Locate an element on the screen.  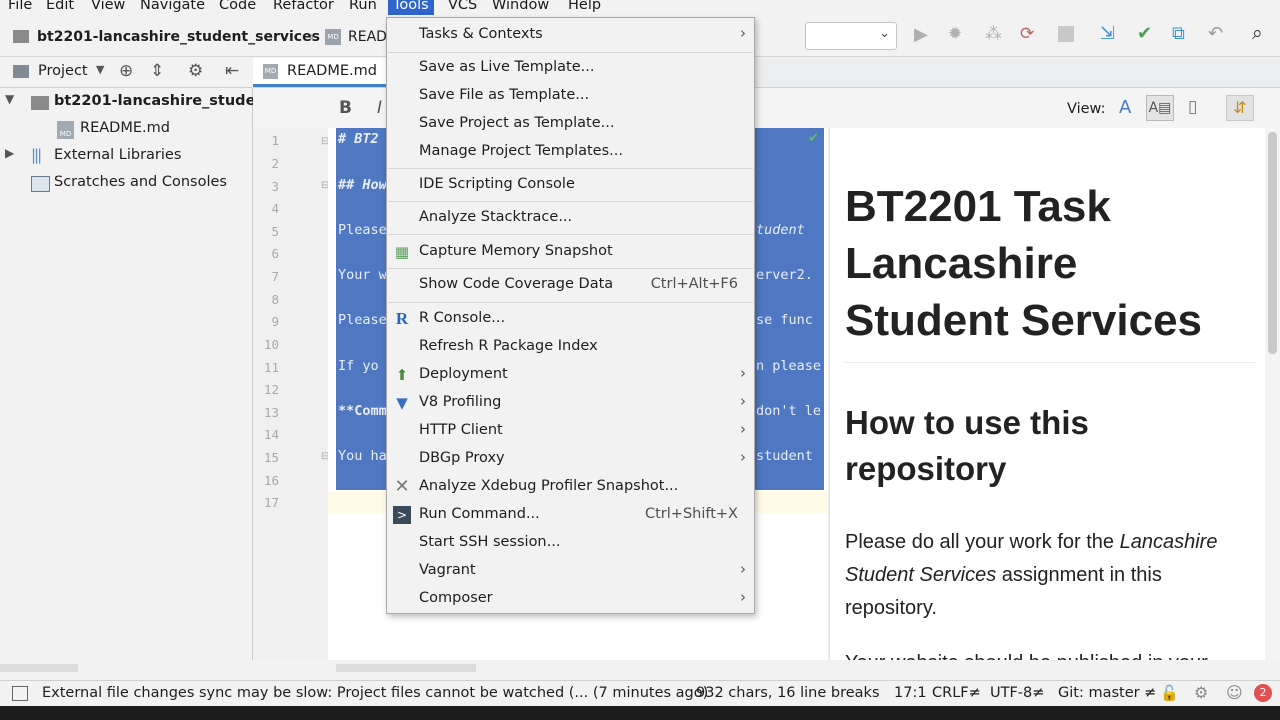
code-line: tudent is located at coordinates (780, 230).